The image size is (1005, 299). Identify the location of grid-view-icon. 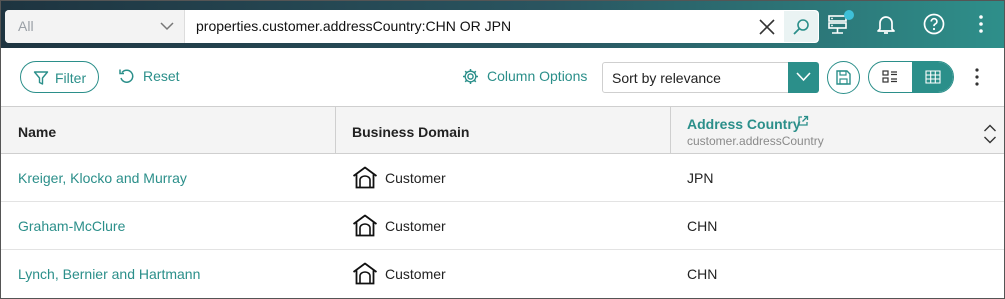
(933, 77).